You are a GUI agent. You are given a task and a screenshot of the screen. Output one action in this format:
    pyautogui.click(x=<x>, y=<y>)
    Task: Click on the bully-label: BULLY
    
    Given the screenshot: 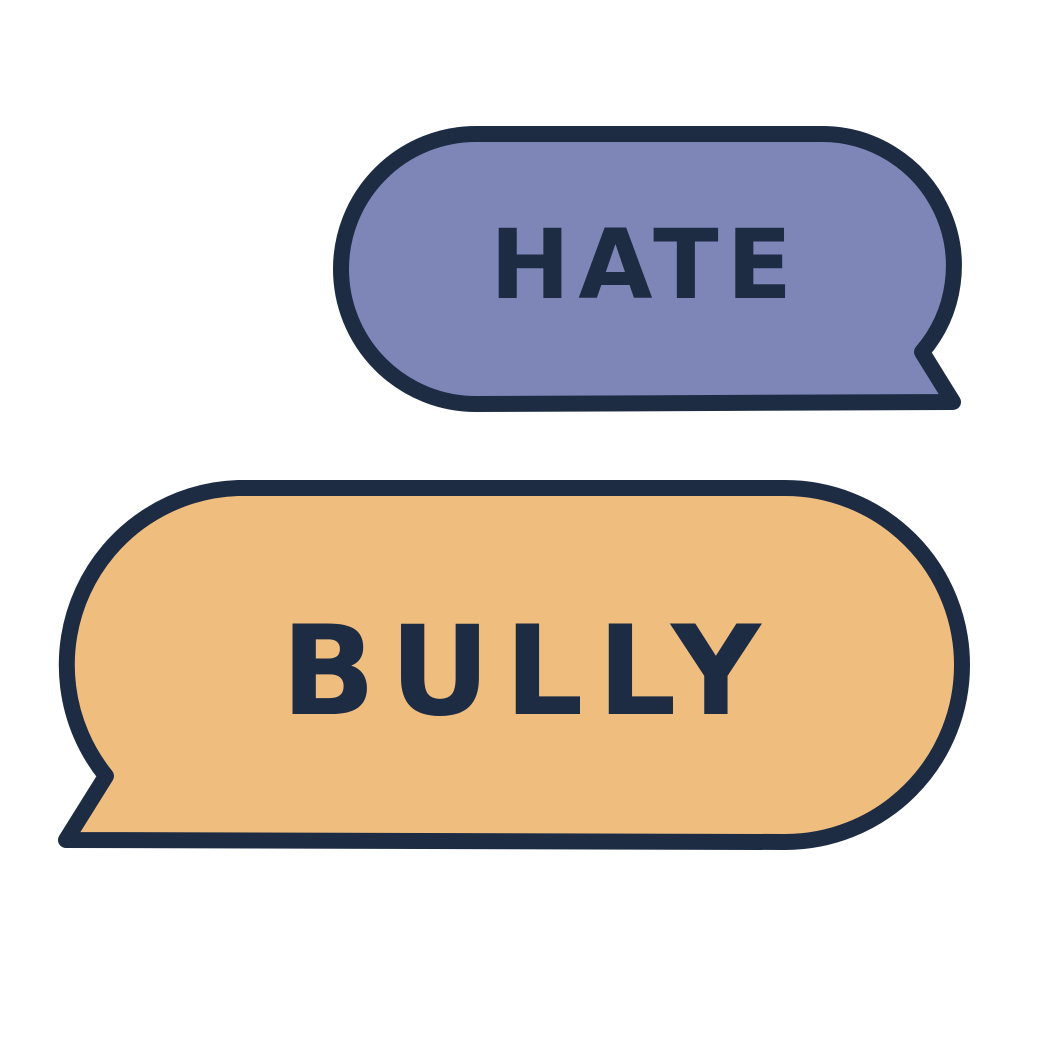 What is the action you would take?
    pyautogui.click(x=528, y=672)
    